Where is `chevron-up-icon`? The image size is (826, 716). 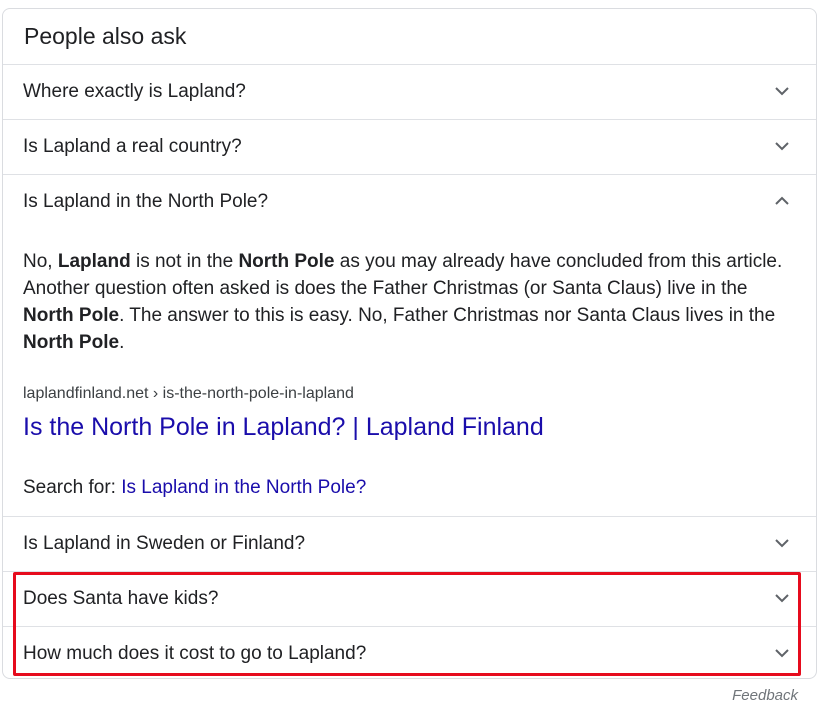
chevron-up-icon is located at coordinates (782, 200).